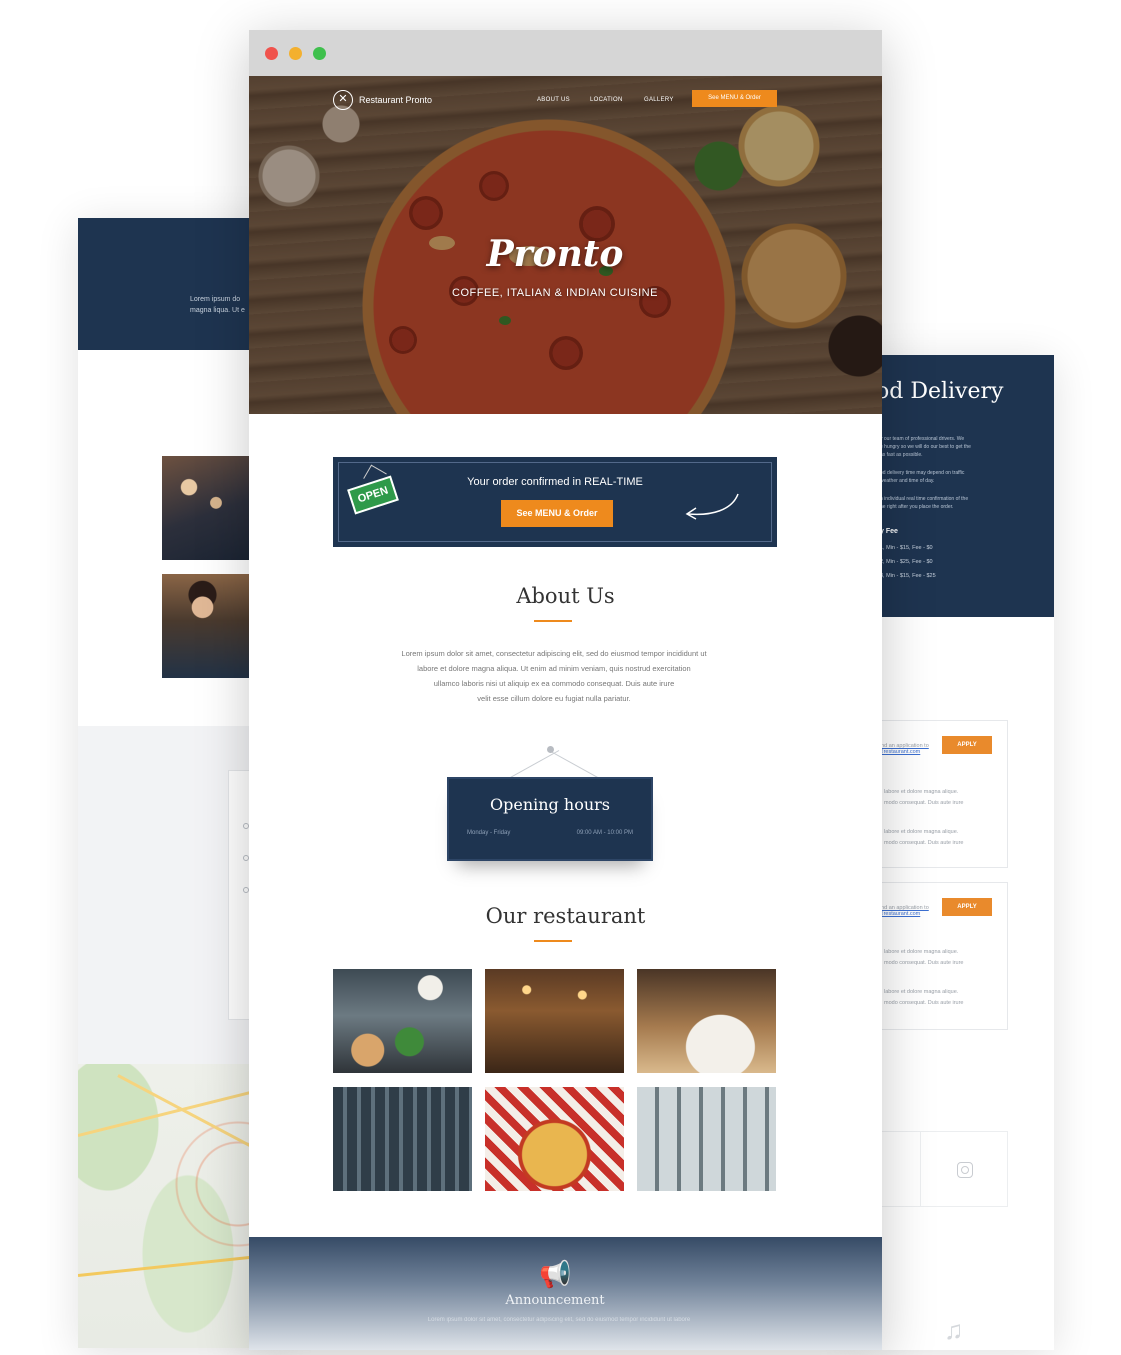 Image resolution: width=1121 pixels, height=1355 pixels. I want to click on gallery-photo-dining-room, so click(554, 1021).